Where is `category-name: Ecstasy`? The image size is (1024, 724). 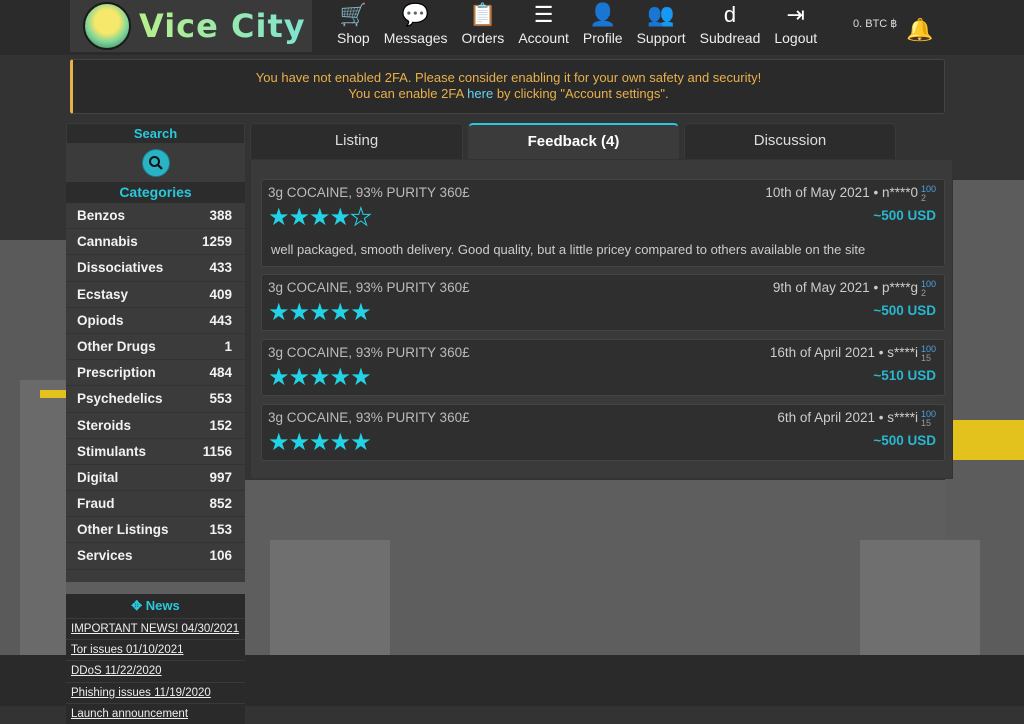
category-name: Ecstasy is located at coordinates (103, 294).